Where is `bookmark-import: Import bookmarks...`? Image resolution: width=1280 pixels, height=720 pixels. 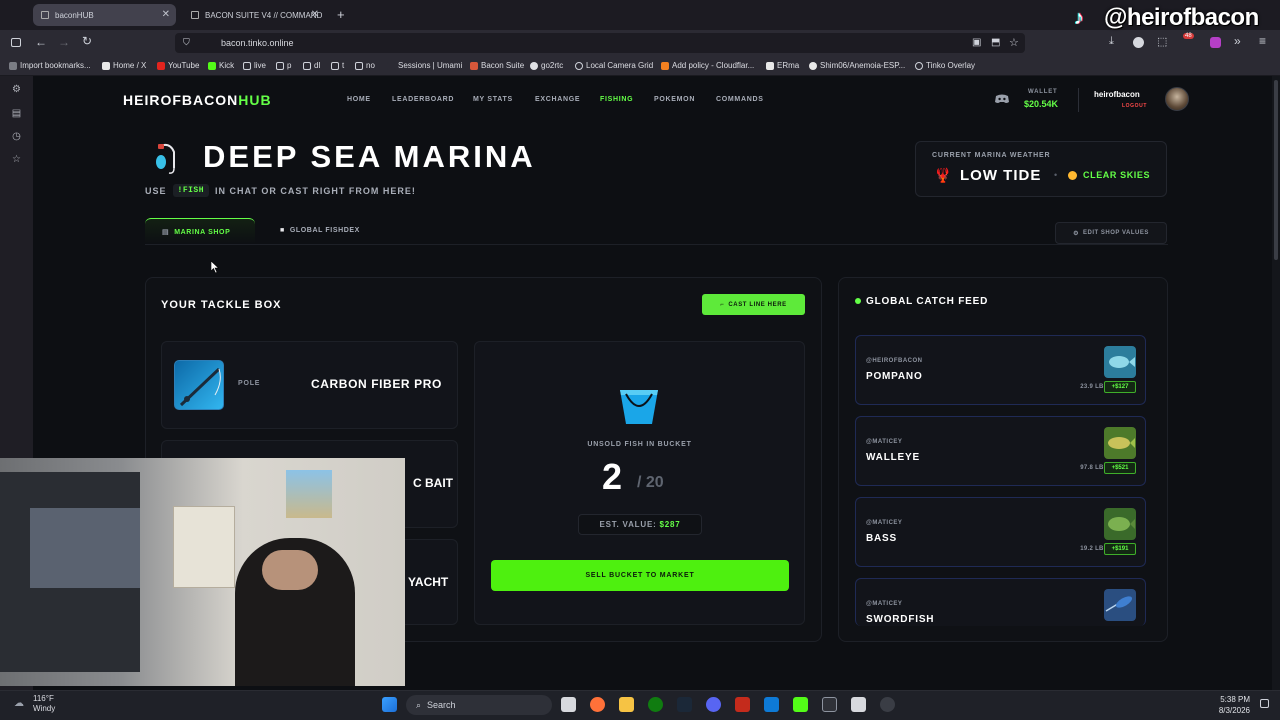
bookmark-import: Import bookmarks... is located at coordinates (50, 65).